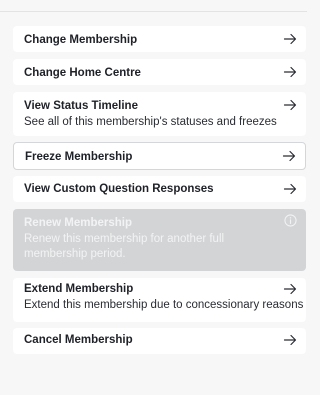 The width and height of the screenshot is (320, 395). What do you see at coordinates (81, 40) in the screenshot?
I see `change-membership-title: Change Membership` at bounding box center [81, 40].